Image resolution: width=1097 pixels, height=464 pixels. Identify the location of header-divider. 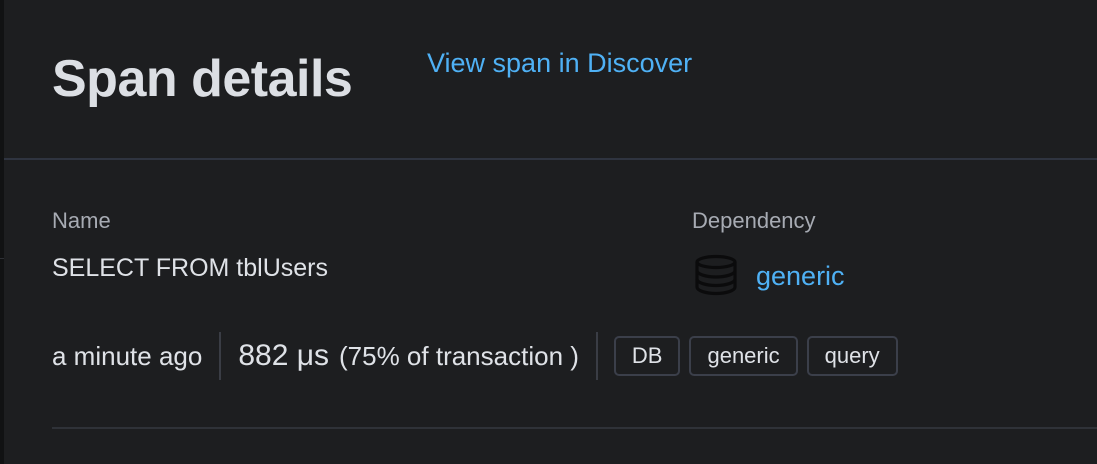
(550, 159).